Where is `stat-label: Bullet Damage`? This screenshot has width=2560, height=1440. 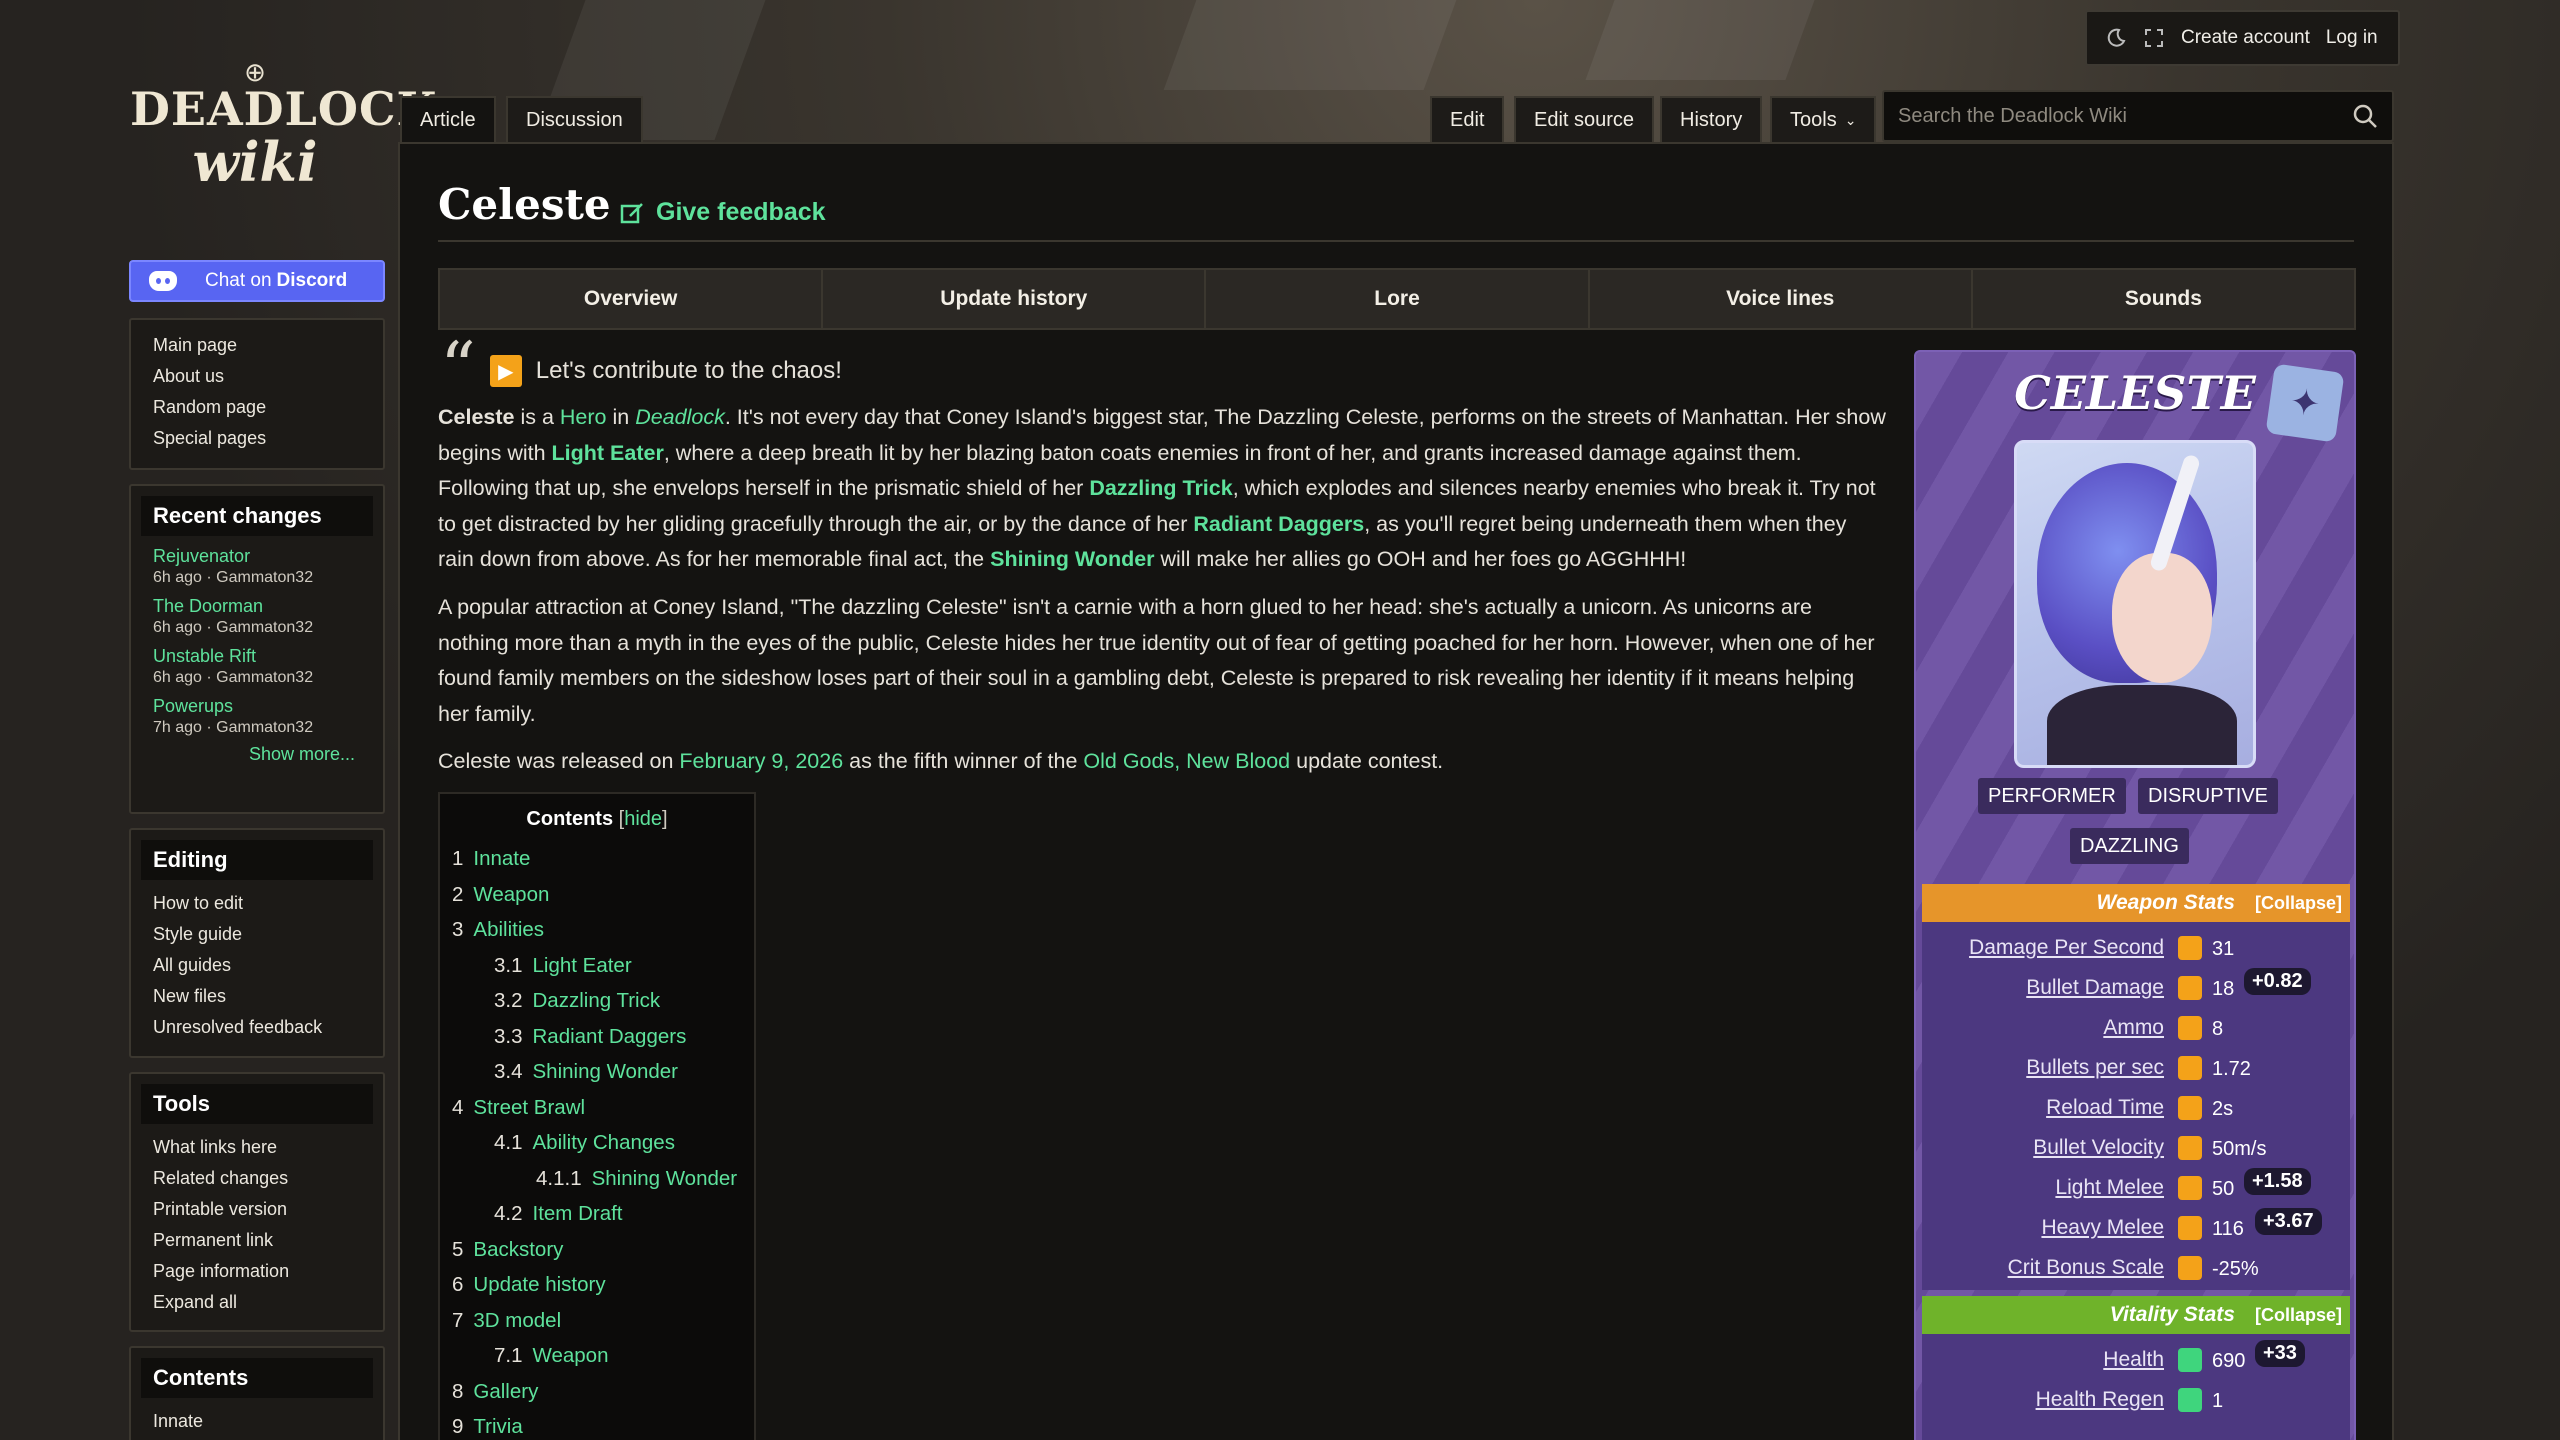
stat-label: Bullet Damage is located at coordinates (2095, 988).